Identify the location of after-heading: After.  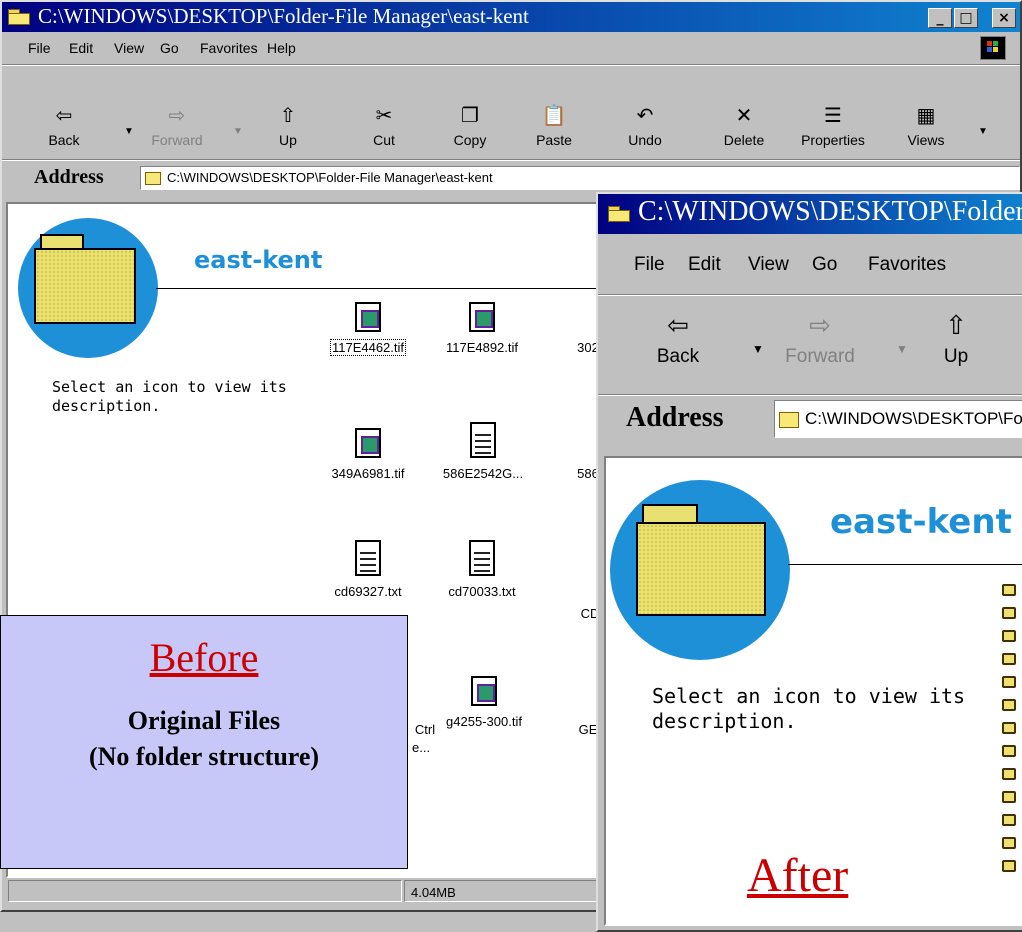
(798, 875).